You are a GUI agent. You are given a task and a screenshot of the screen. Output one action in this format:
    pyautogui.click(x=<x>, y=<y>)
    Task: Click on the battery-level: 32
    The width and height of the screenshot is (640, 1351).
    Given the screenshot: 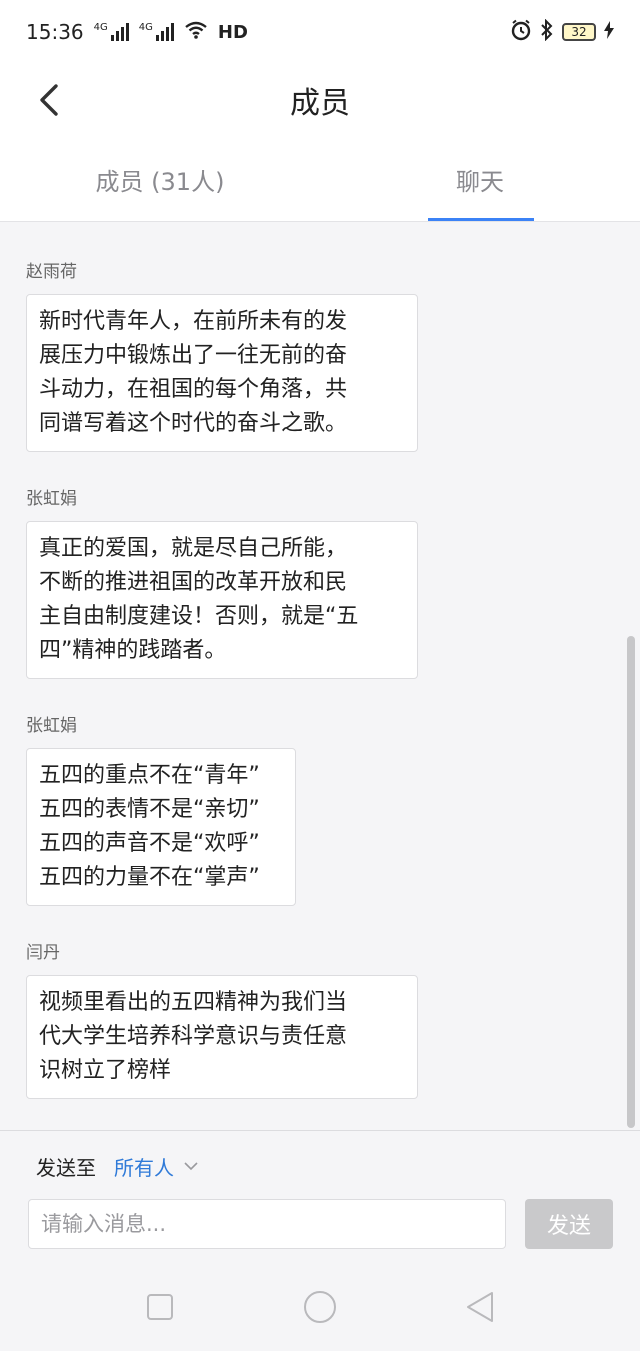 What is the action you would take?
    pyautogui.click(x=579, y=32)
    